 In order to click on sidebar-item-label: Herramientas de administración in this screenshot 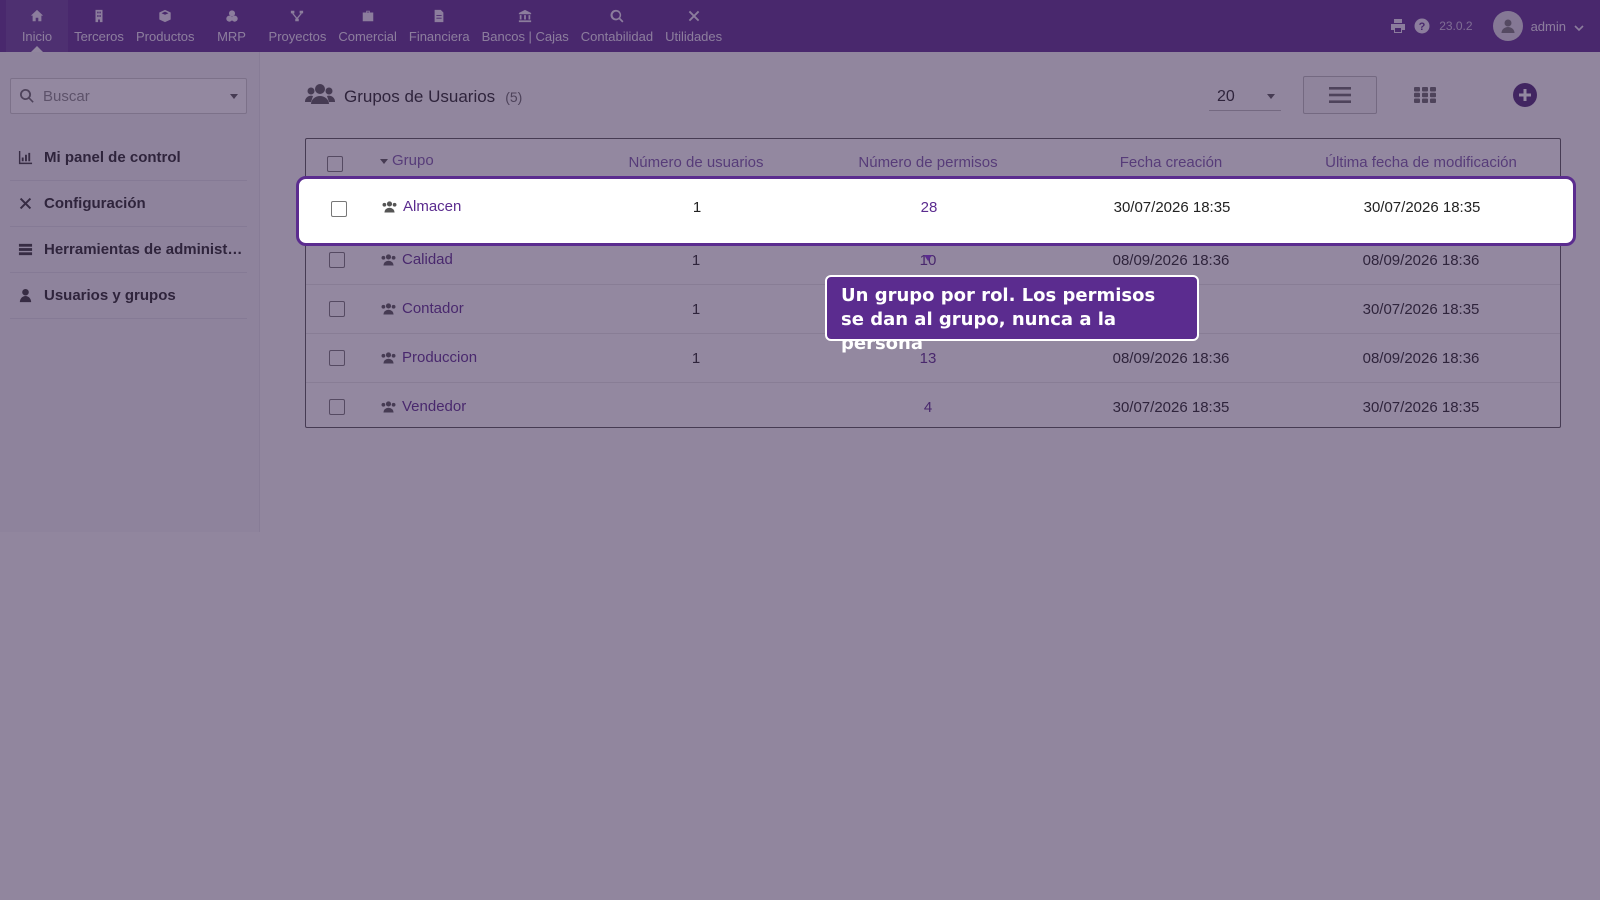, I will do `click(145, 249)`.